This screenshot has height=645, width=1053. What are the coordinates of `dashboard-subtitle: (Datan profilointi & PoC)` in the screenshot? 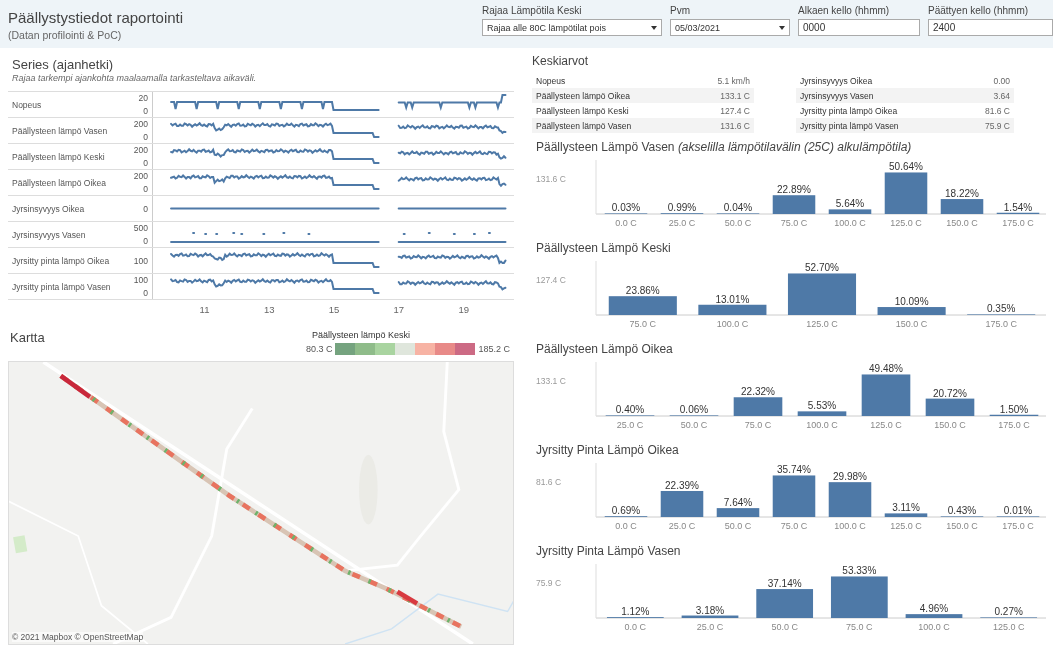 It's located at (65, 35).